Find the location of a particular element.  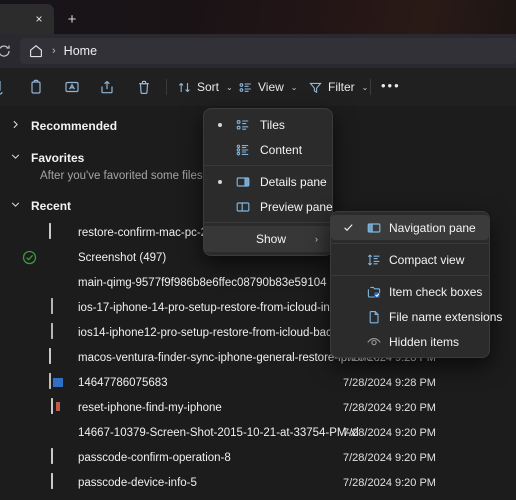

chevron-right-icon is located at coordinates (15, 126).